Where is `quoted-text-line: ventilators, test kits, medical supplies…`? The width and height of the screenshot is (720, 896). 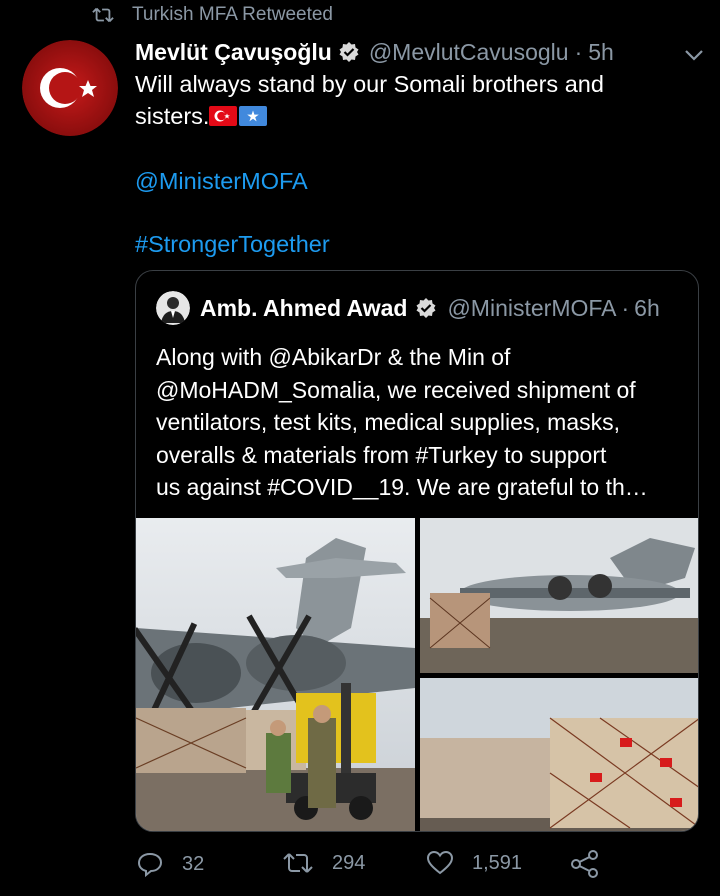
quoted-text-line: ventilators, test kits, medical supplies… is located at coordinates (388, 422).